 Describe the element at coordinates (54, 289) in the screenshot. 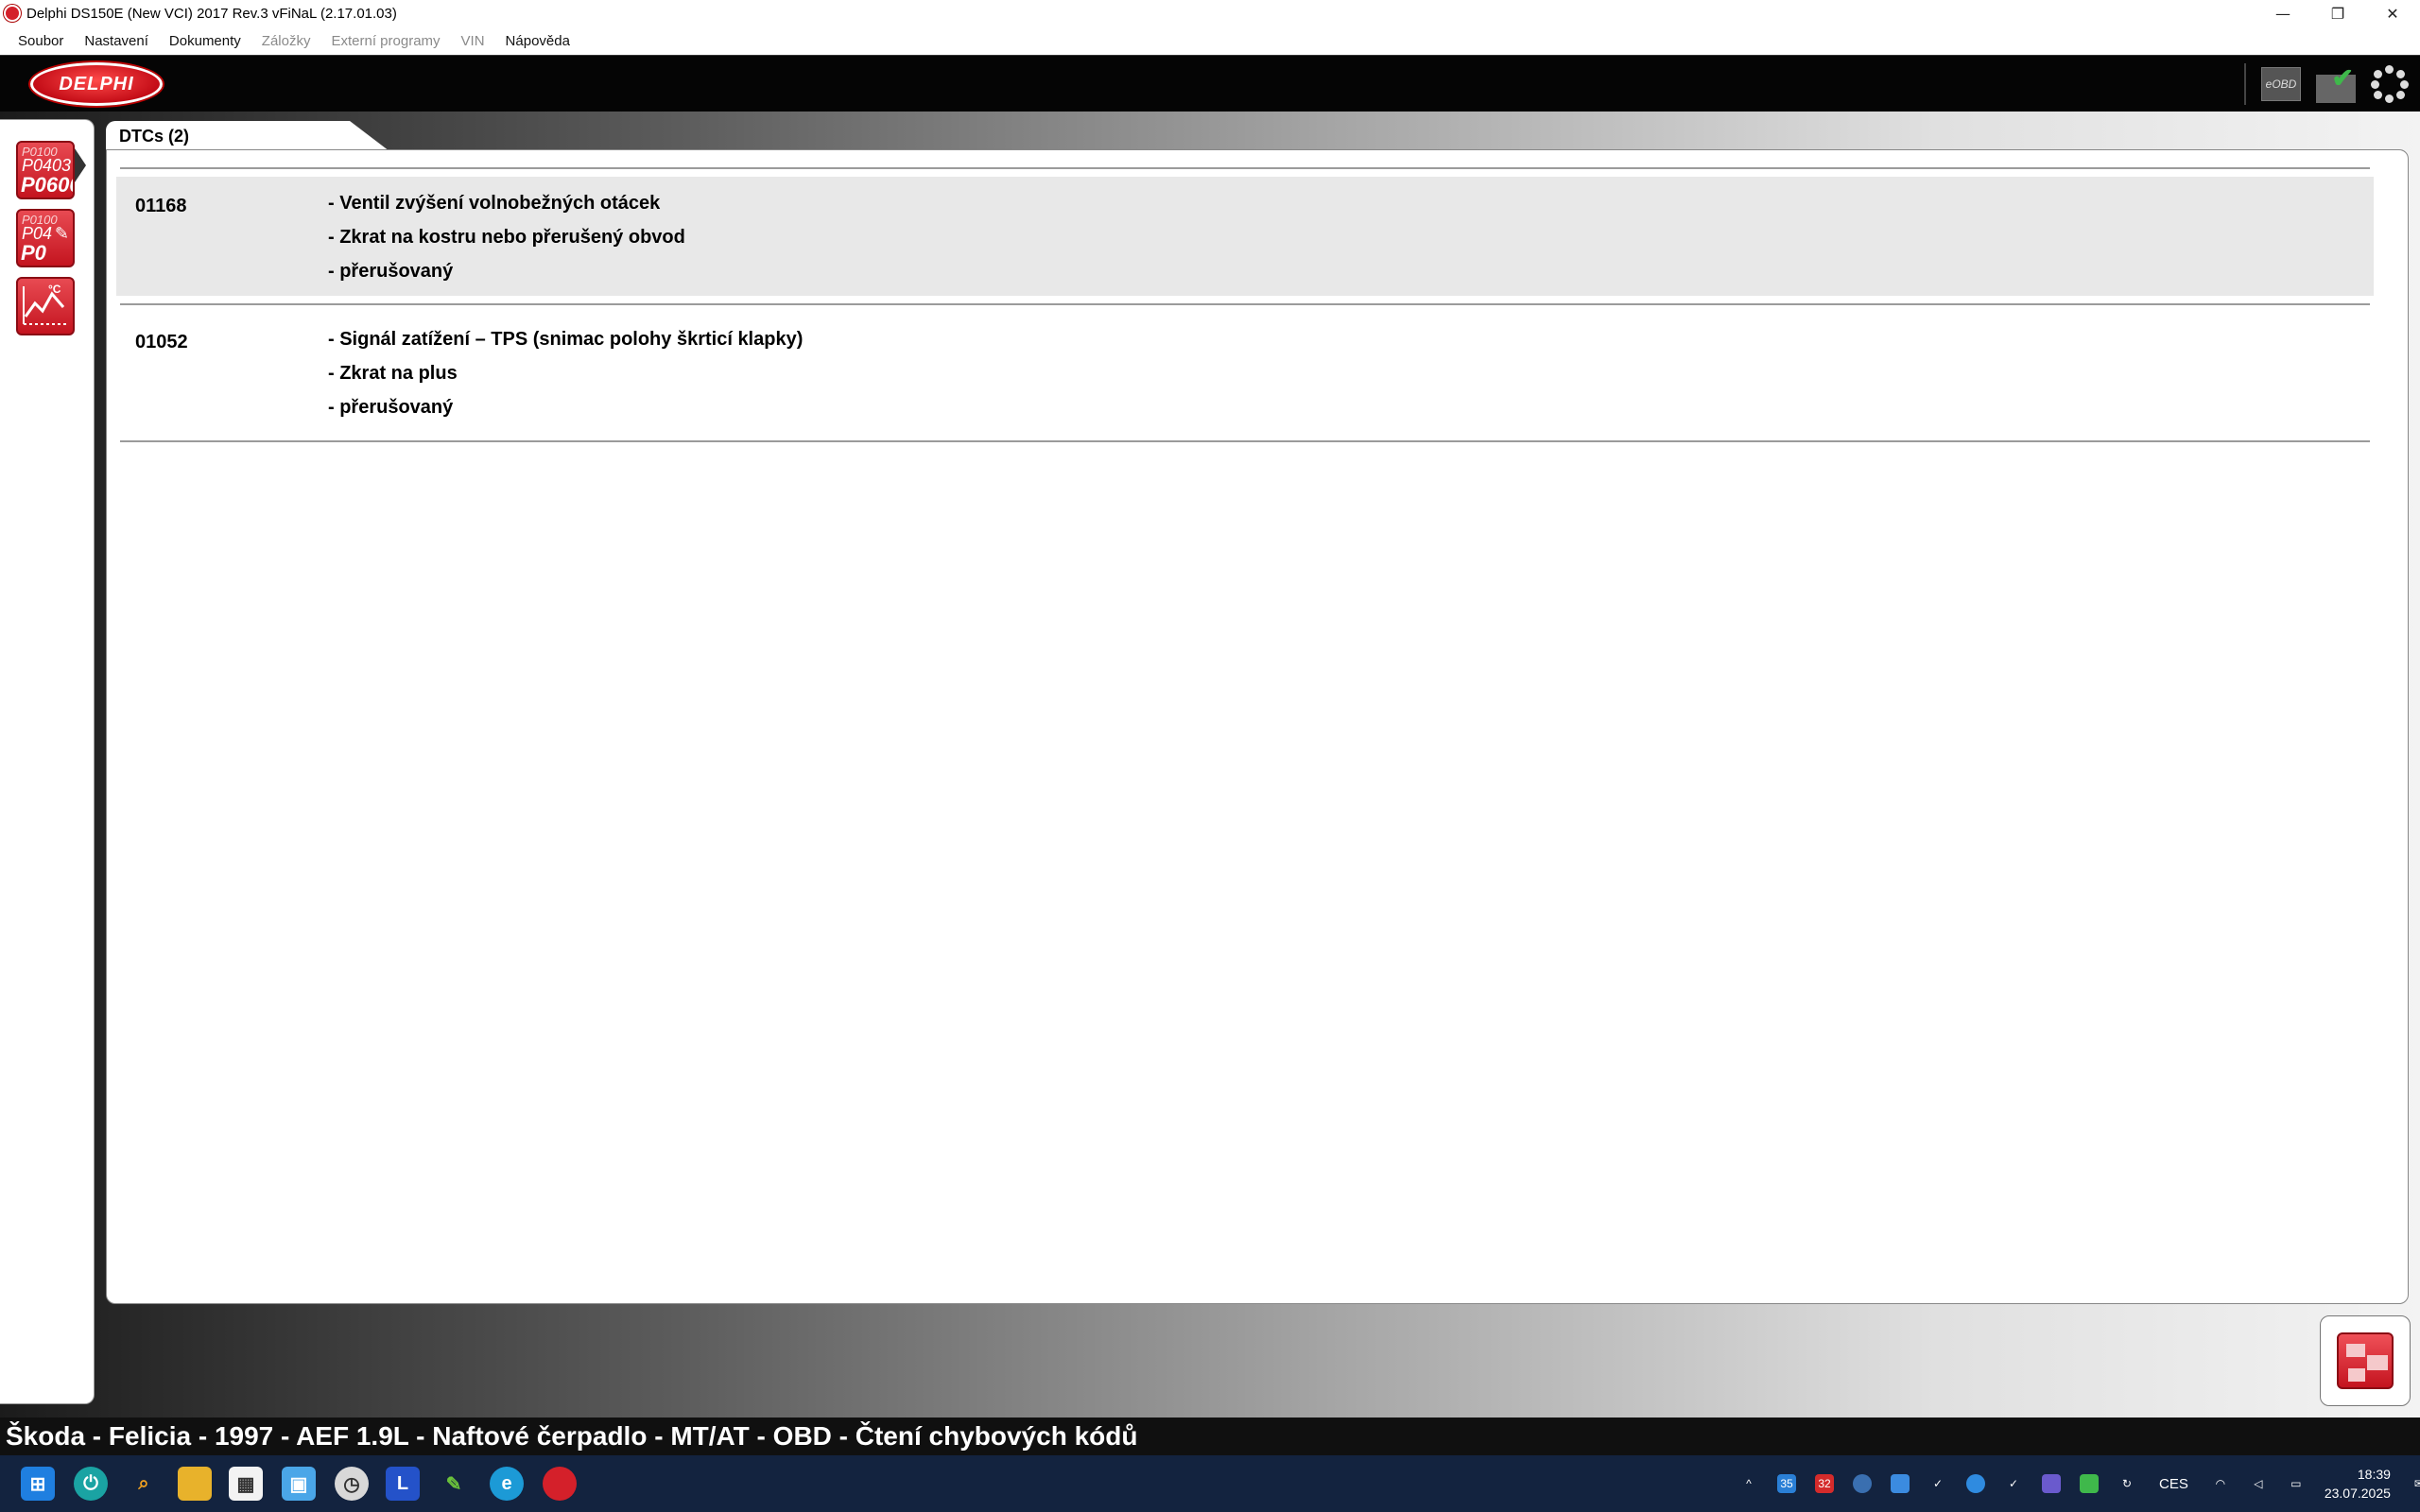

I see `temperature-label: °C` at that location.